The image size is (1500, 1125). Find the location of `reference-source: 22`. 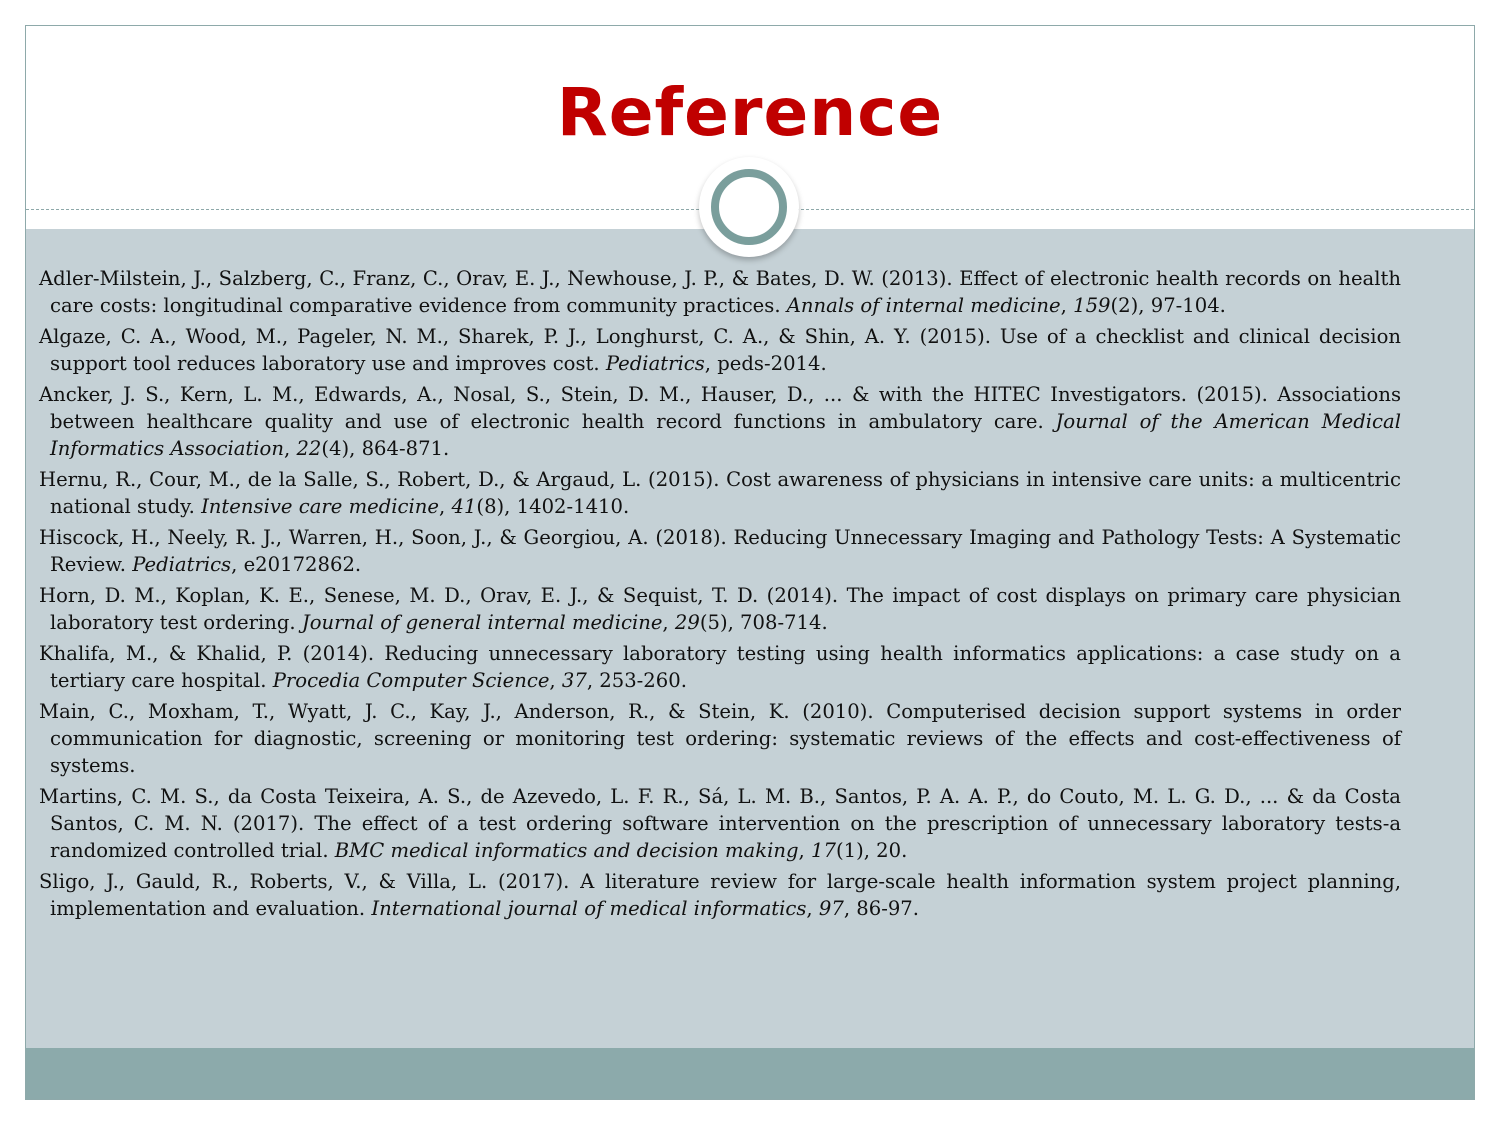

reference-source: 22 is located at coordinates (309, 448).